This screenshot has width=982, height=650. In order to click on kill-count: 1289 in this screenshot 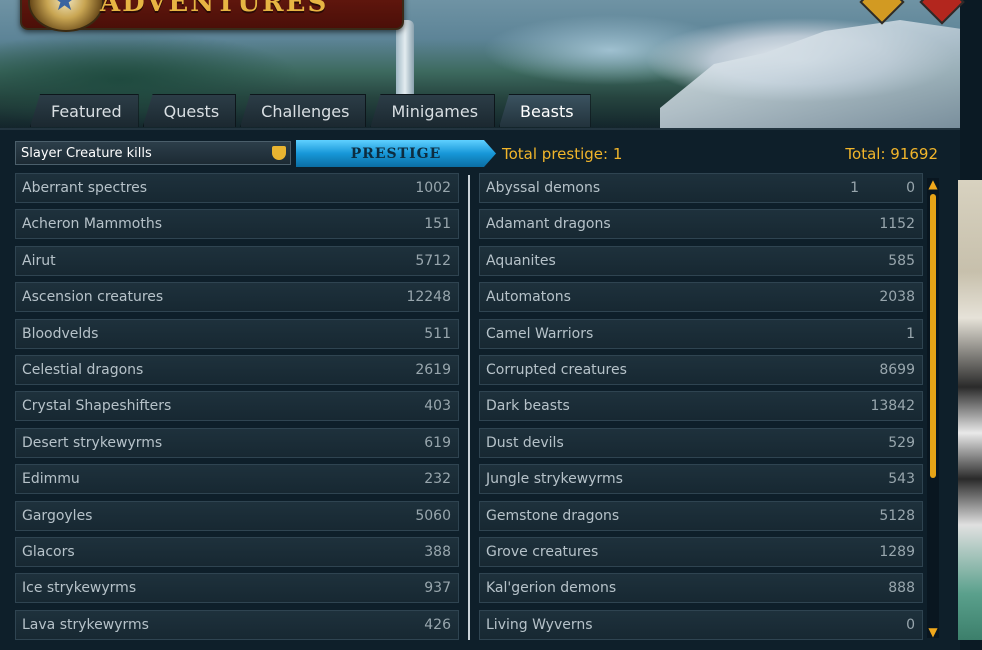, I will do `click(897, 551)`.